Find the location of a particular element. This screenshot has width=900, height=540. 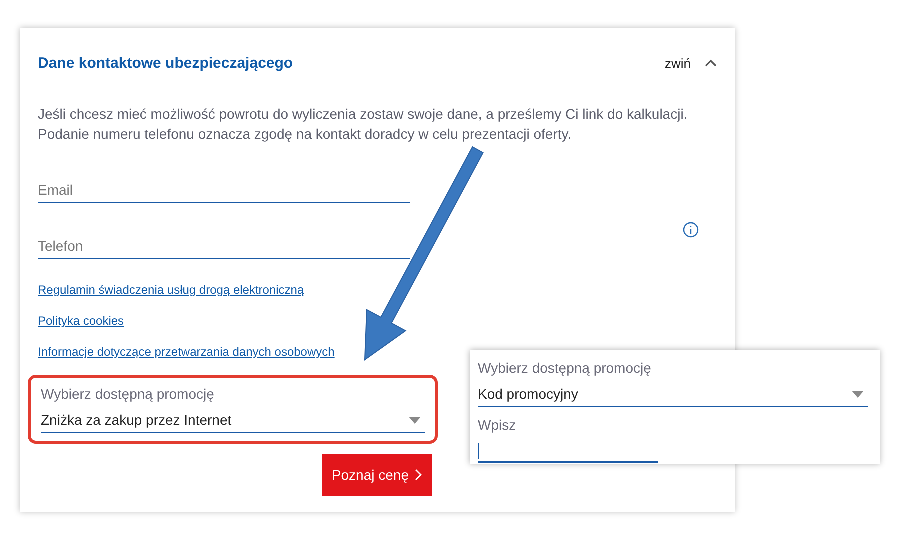

info-icon is located at coordinates (691, 230).